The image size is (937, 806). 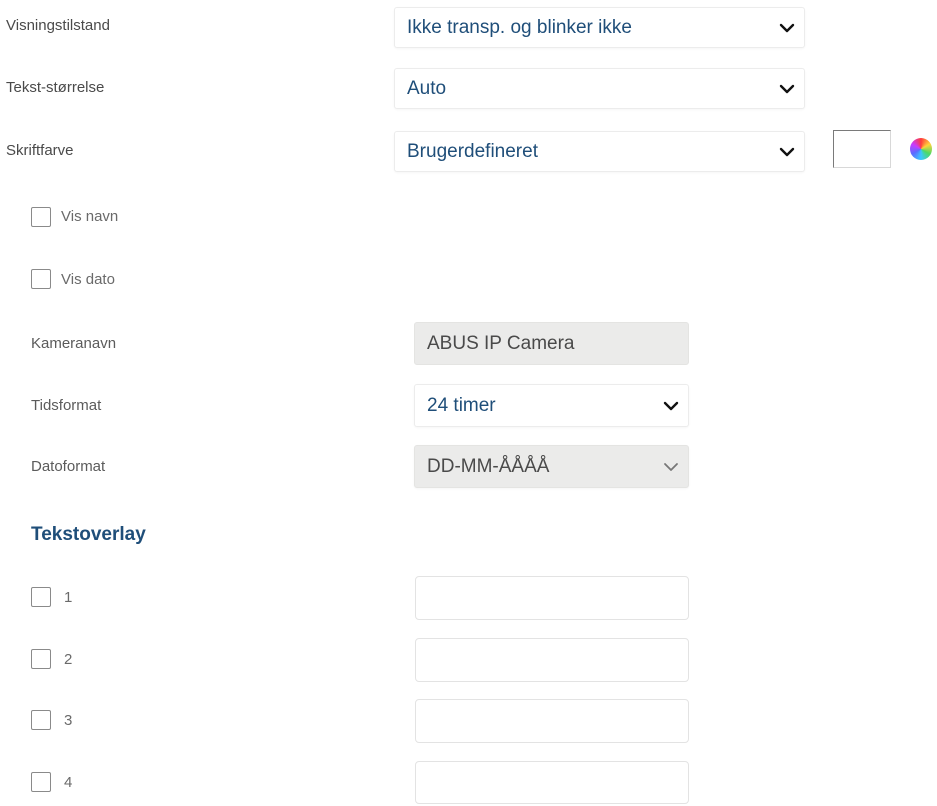 What do you see at coordinates (519, 27) in the screenshot?
I see `display-mode-value: Ikke transp. og blinker ikke` at bounding box center [519, 27].